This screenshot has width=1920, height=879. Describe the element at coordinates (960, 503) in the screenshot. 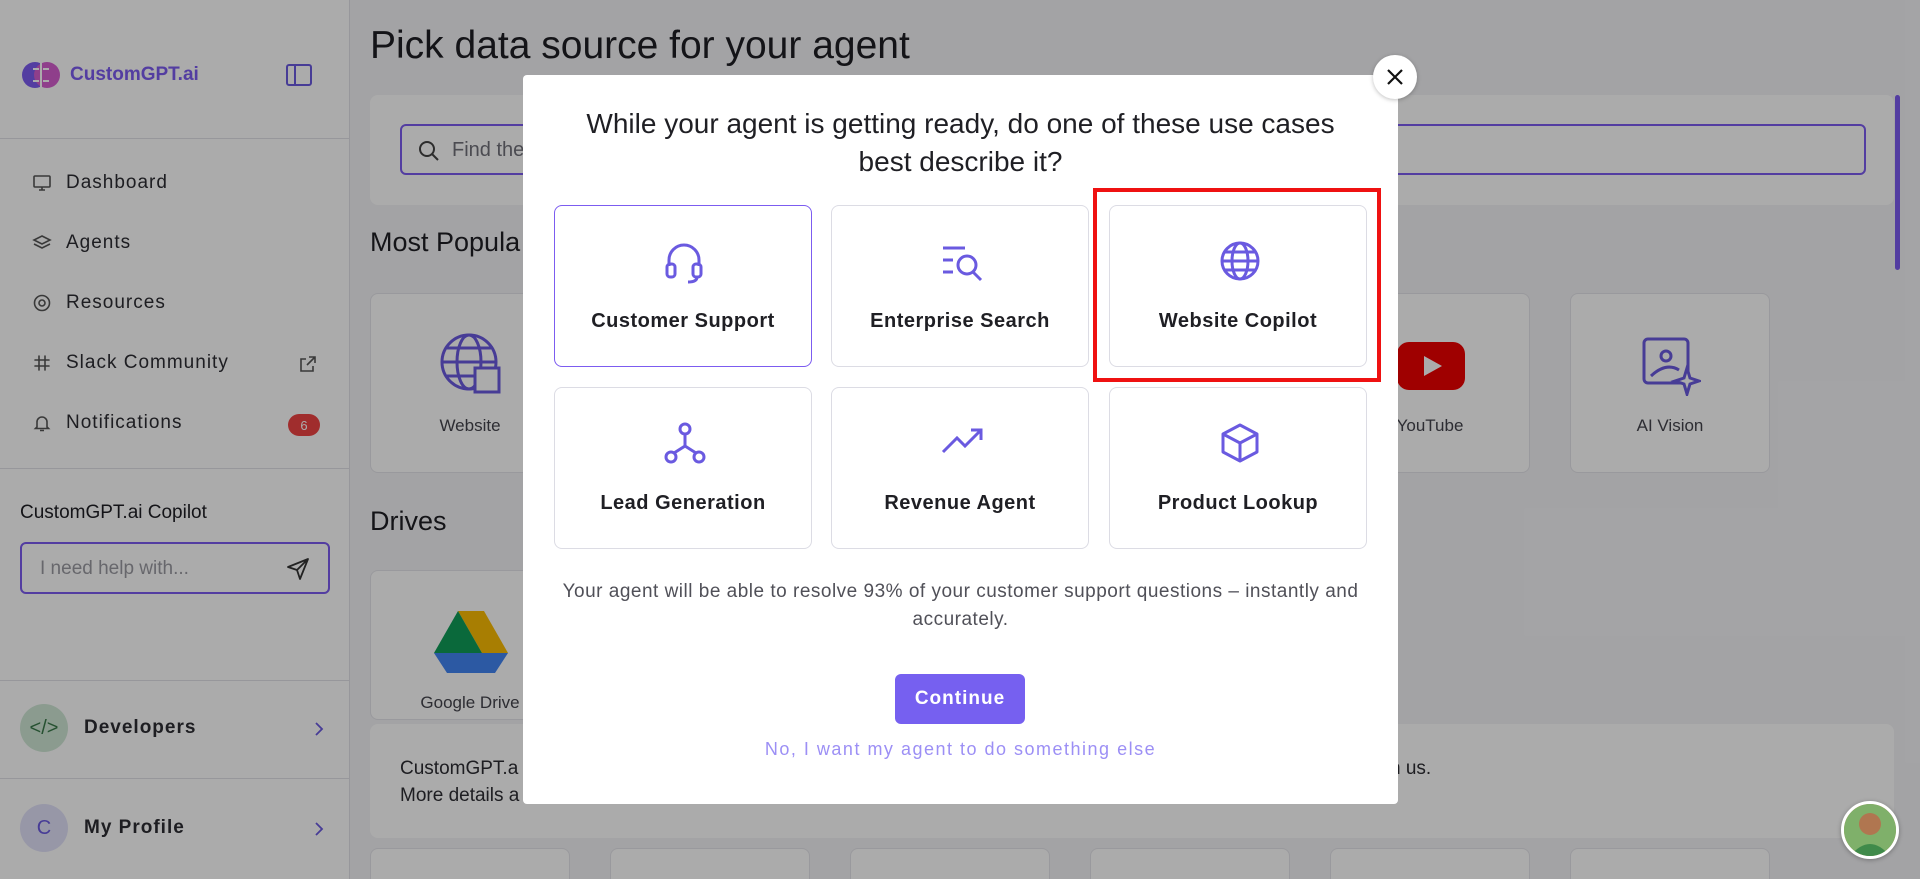

I see `option-label: Revenue Agent` at that location.